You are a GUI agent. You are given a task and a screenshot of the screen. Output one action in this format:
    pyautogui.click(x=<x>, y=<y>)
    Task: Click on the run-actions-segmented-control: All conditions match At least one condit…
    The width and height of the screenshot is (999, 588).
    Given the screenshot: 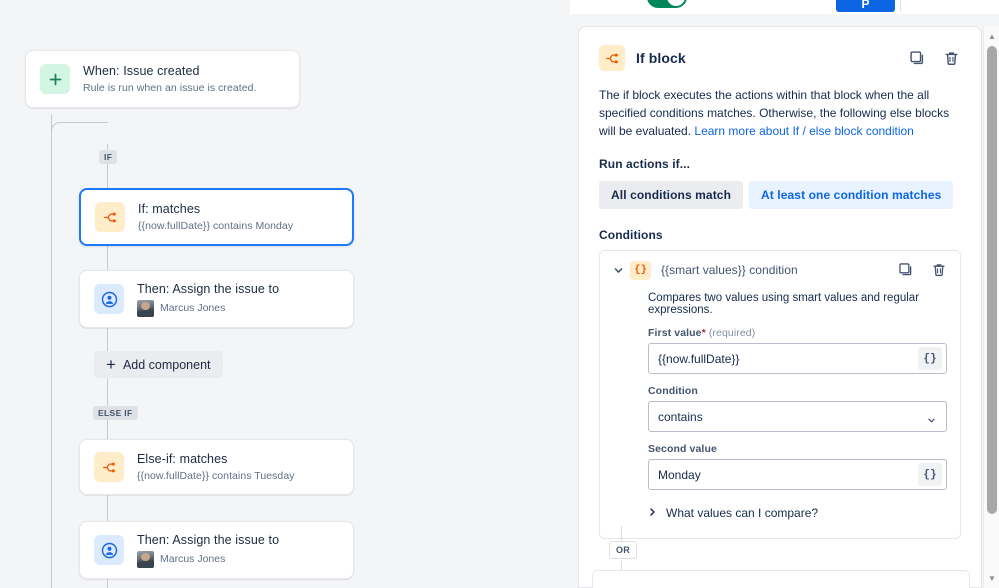 What is the action you would take?
    pyautogui.click(x=780, y=195)
    